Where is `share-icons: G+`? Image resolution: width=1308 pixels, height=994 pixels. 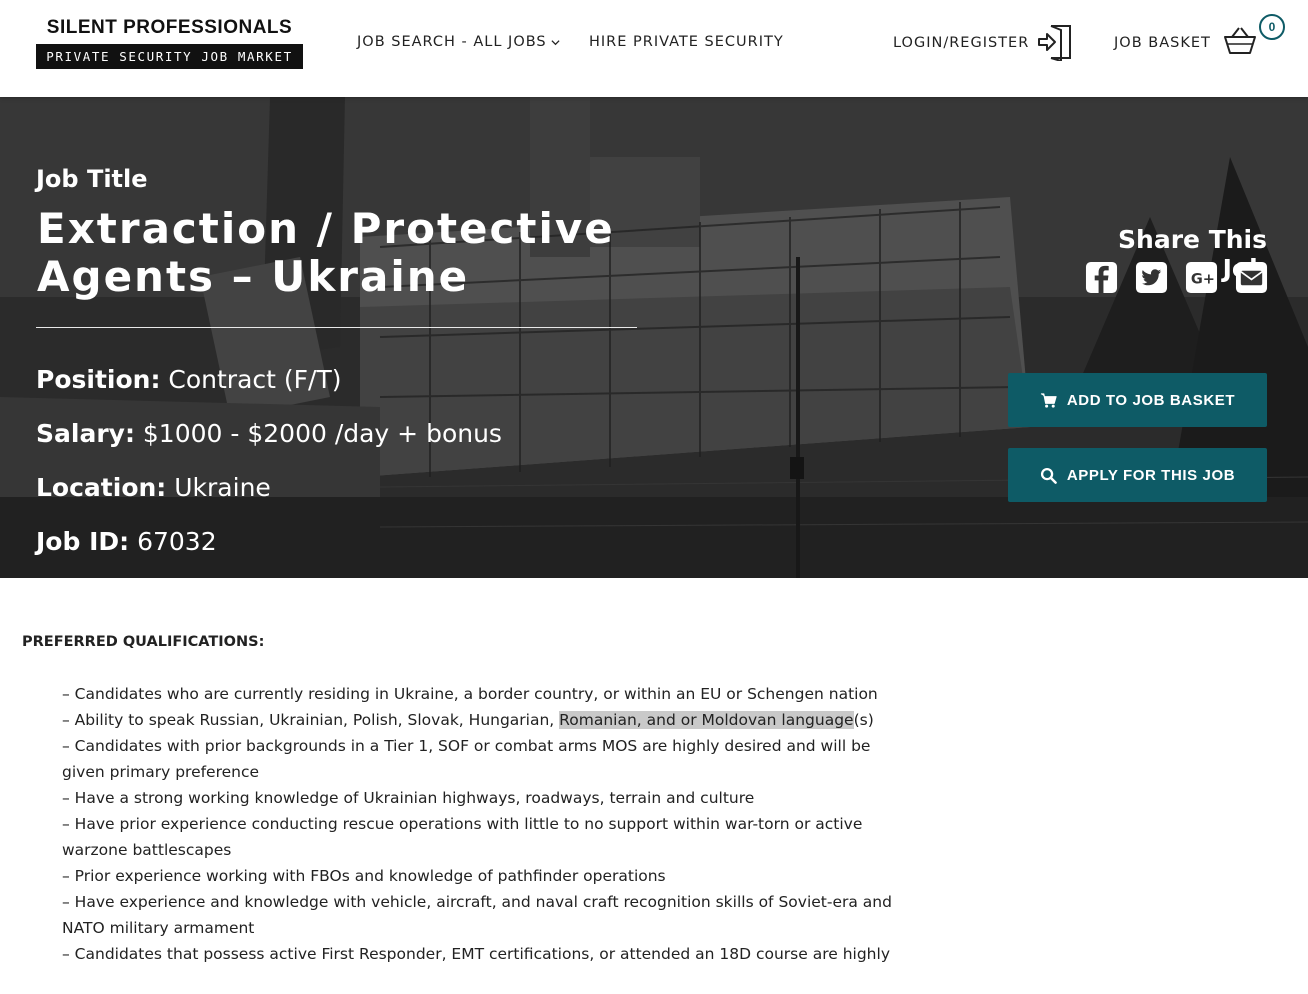
share-icons: G+ is located at coordinates (1176, 277).